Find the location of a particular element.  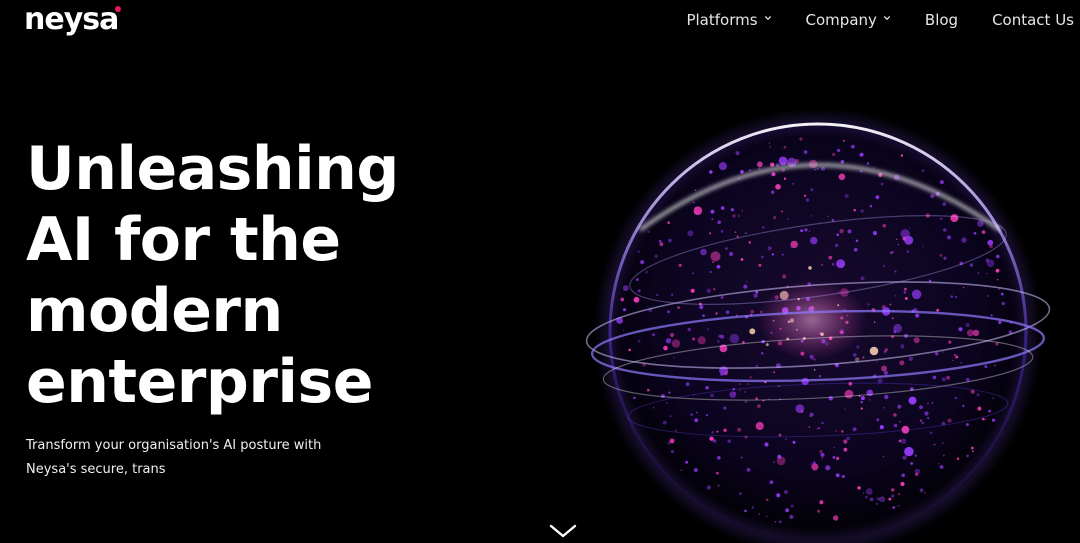

nav-item-company: Company is located at coordinates (848, 20).